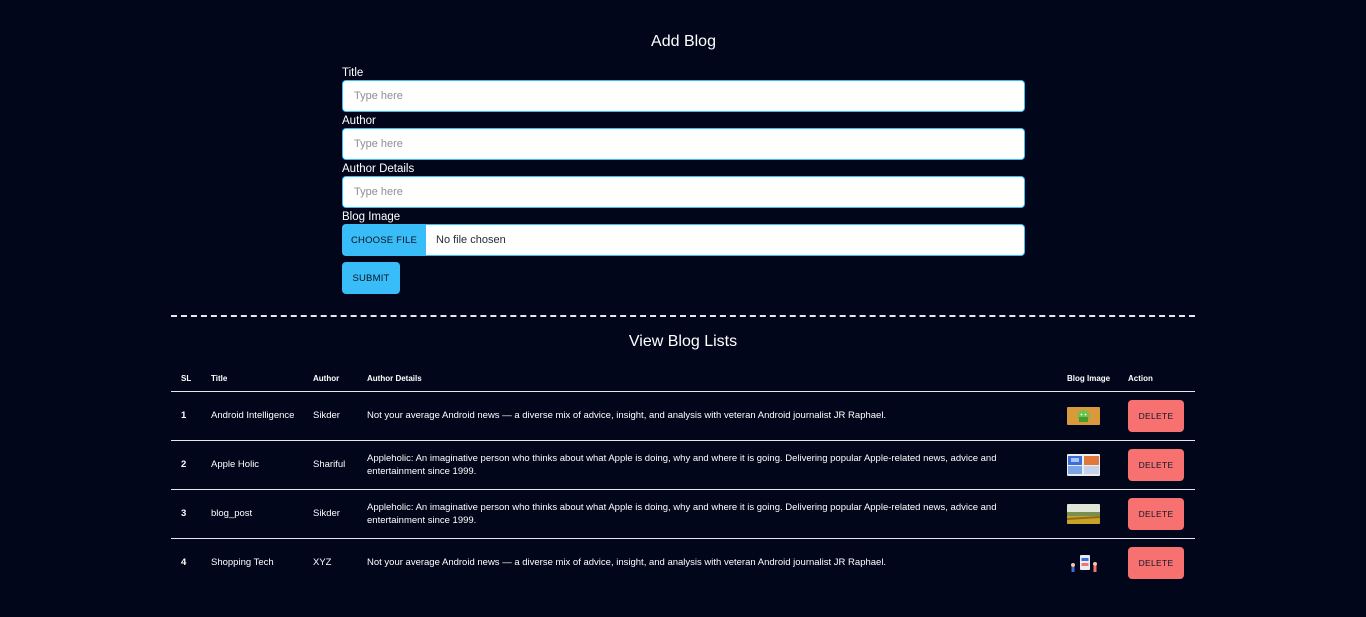  Describe the element at coordinates (378, 169) in the screenshot. I see `author-details-label: Author Details` at that location.